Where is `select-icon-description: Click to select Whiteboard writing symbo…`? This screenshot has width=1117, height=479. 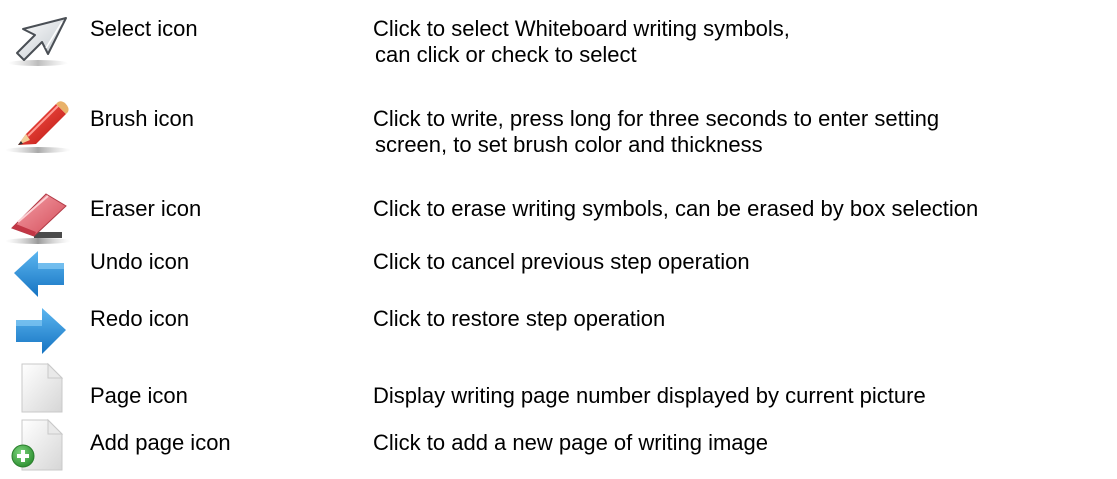
select-icon-description: Click to select Whiteboard writing symbo… is located at coordinates (581, 42).